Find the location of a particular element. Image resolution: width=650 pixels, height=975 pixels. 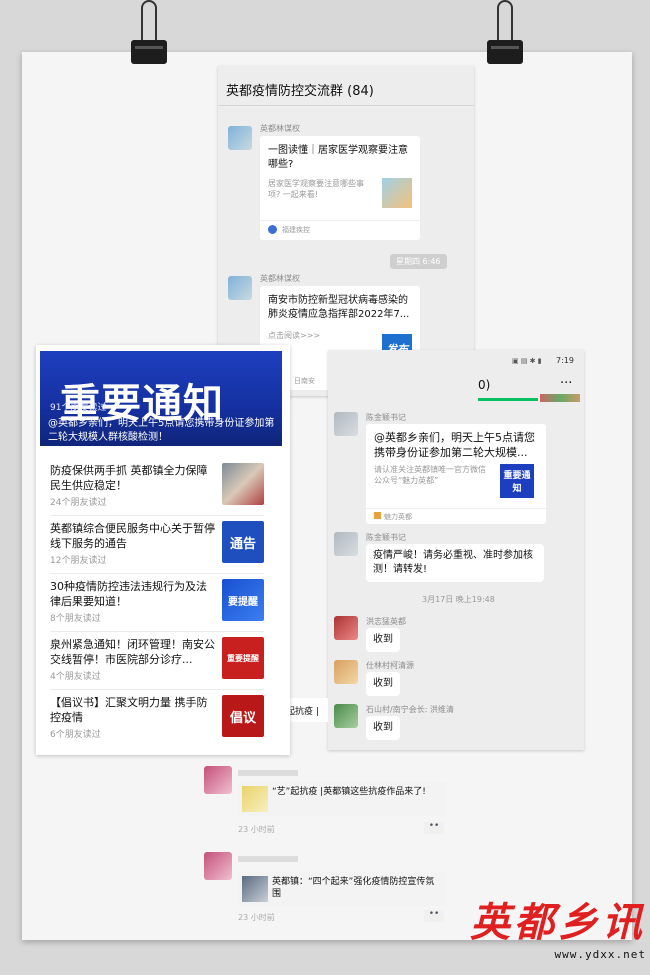

news-item: 30种疫情防控违法违规行为及法律后果要知道！ 8个朋友读过 要提醒 is located at coordinates (169, 607).